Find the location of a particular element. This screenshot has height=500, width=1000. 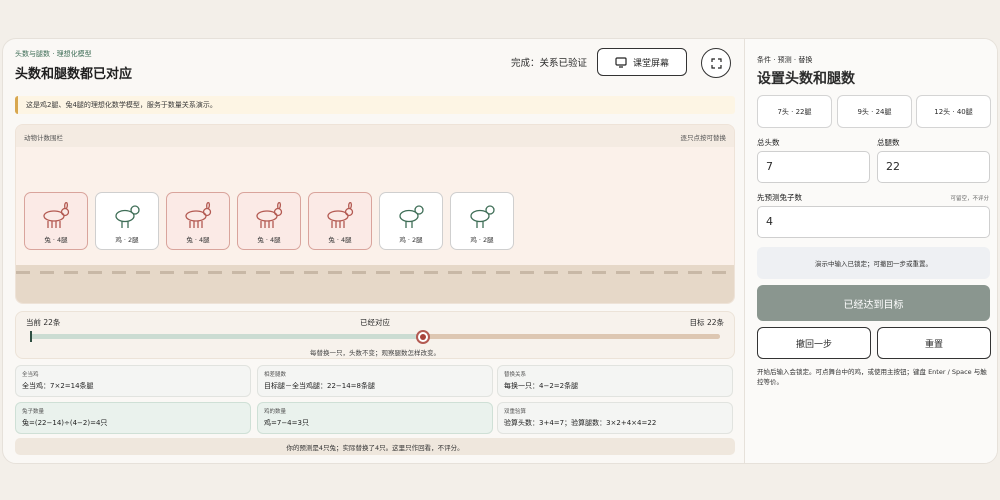

stage-label: 动物计数围栏 is located at coordinates (43, 138).